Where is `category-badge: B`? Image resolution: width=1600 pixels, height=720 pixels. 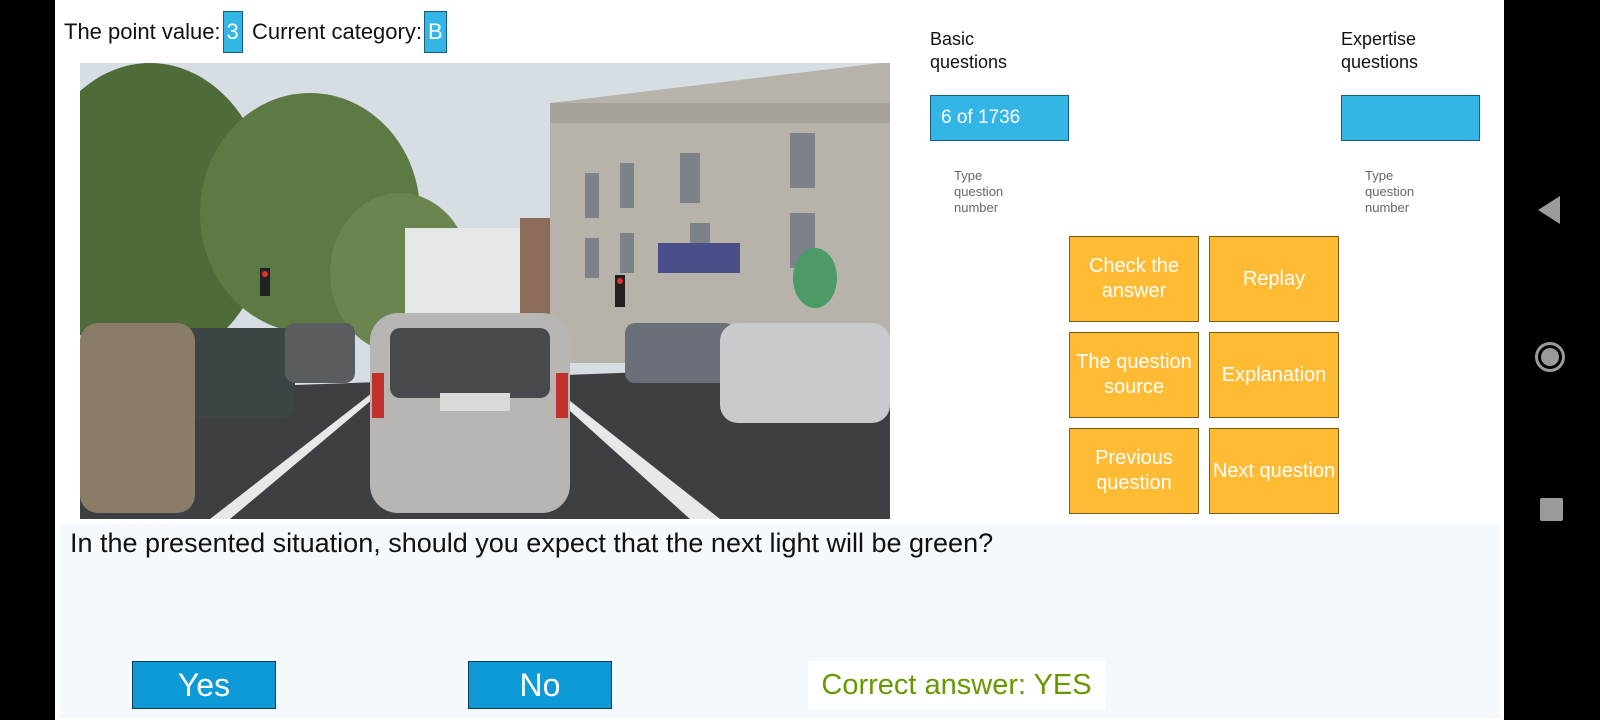 category-badge: B is located at coordinates (435, 32).